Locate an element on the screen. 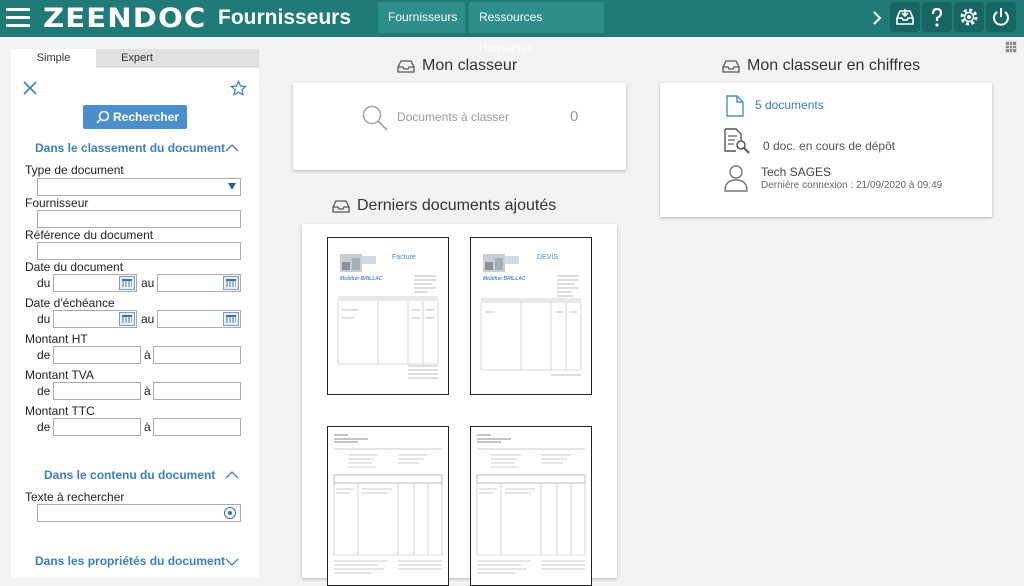  reference-input is located at coordinates (139, 251).